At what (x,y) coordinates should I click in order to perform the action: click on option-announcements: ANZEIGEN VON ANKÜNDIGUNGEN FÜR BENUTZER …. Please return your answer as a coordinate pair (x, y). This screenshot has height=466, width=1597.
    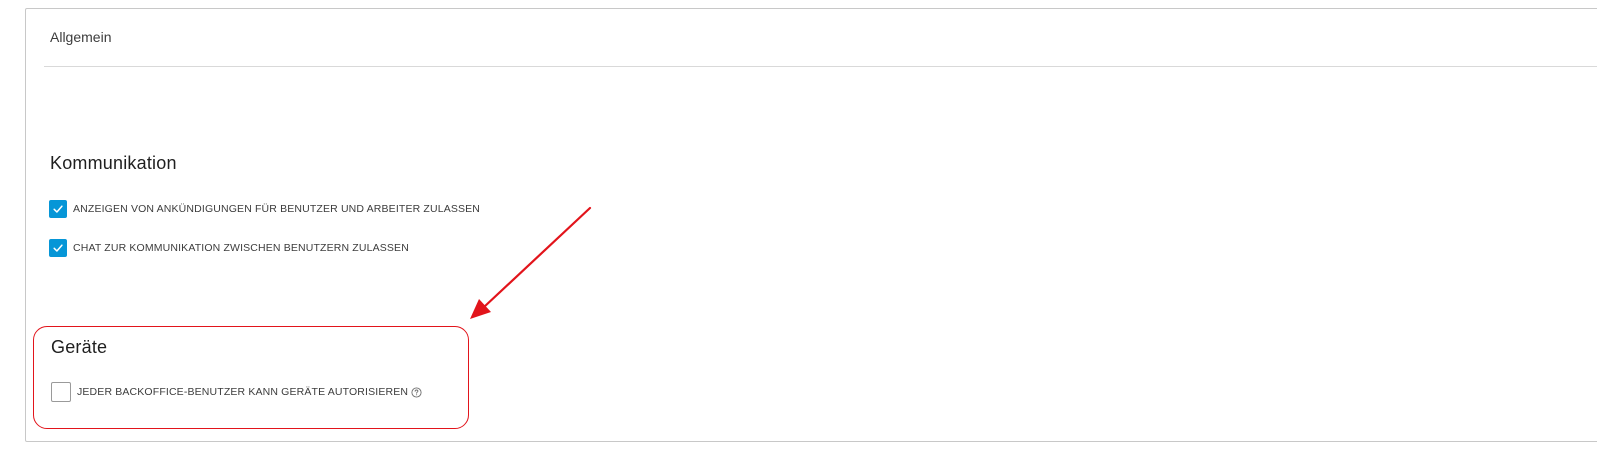
    Looking at the image, I should click on (264, 209).